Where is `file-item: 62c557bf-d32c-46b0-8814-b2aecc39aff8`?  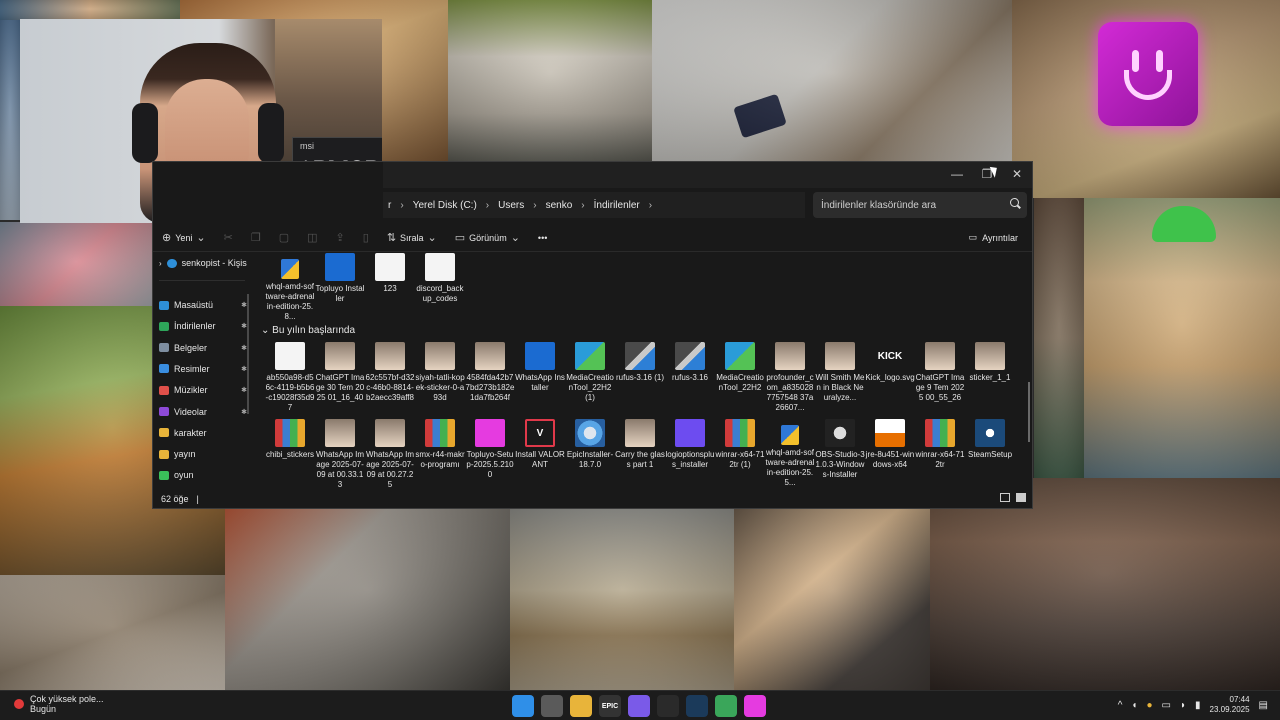
file-item: 62c557bf-d32c-46b0-8814-b2aecc39aff8 is located at coordinates (390, 372).